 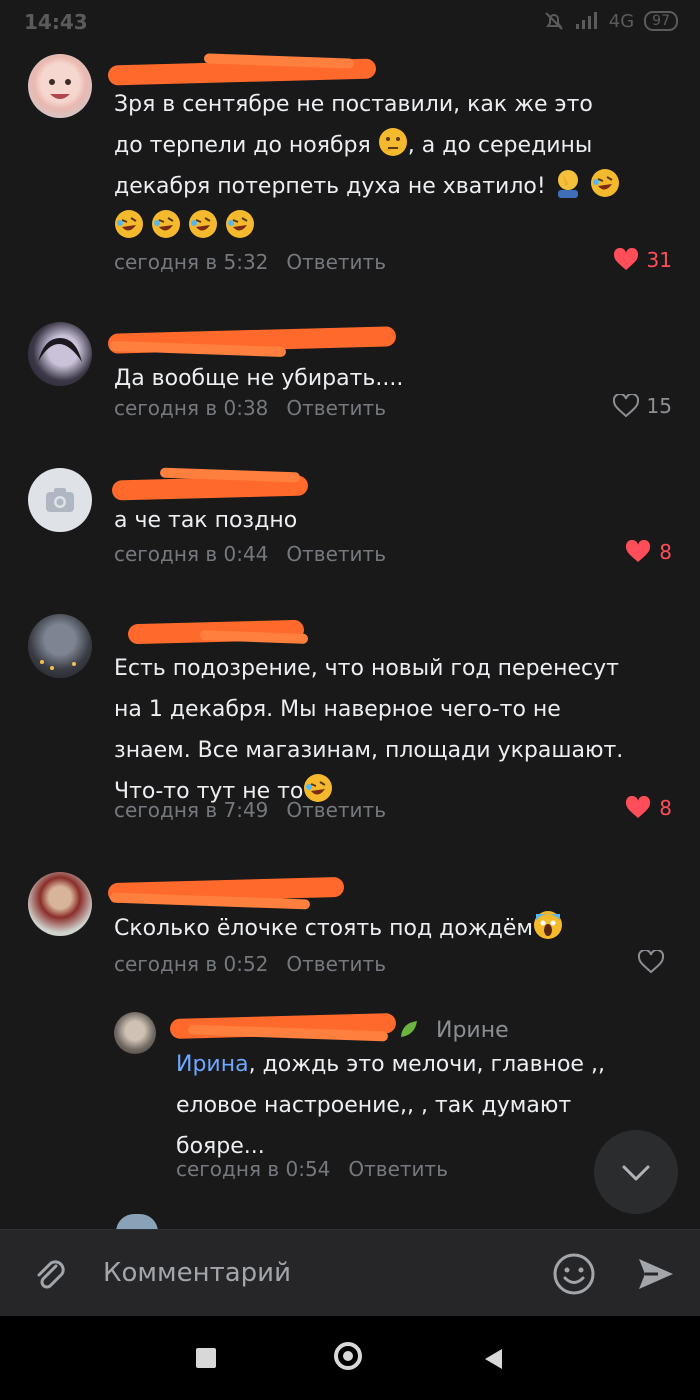 I want to click on home-button, so click(x=348, y=1356).